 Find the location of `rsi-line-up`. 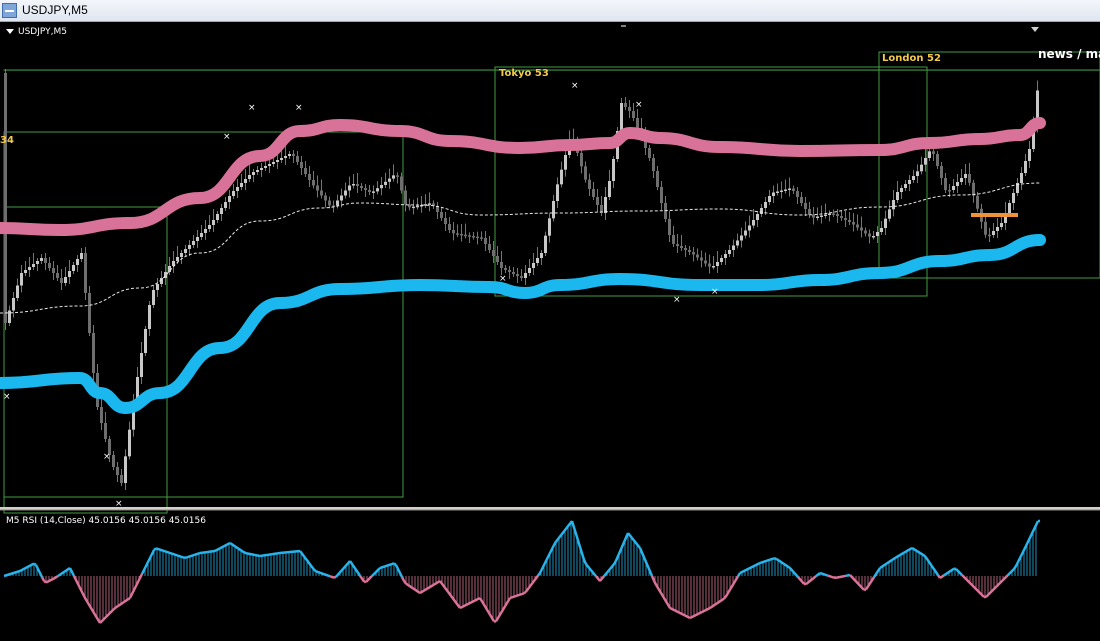

rsi-line-up is located at coordinates (521, 548).